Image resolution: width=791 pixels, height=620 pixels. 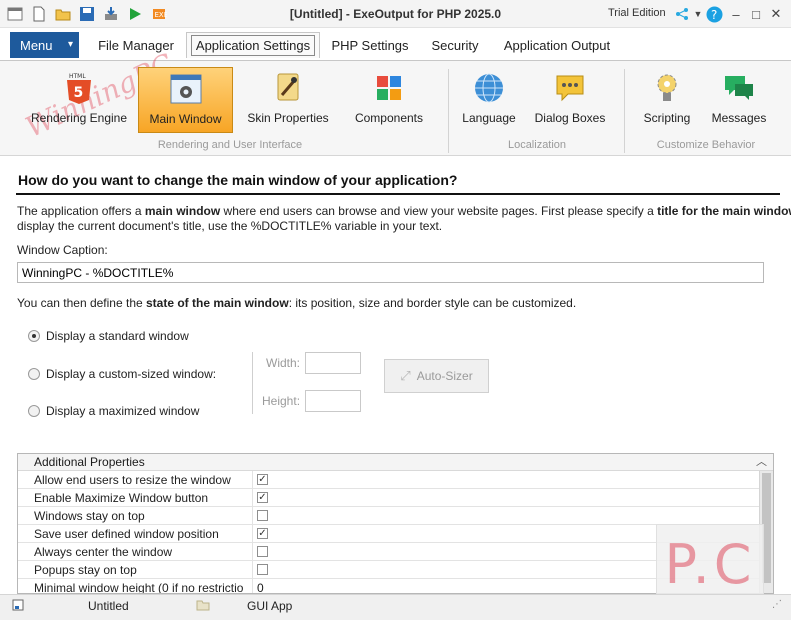 What do you see at coordinates (405, 375) in the screenshot?
I see `resize-arrows-icon: ⤢` at bounding box center [405, 375].